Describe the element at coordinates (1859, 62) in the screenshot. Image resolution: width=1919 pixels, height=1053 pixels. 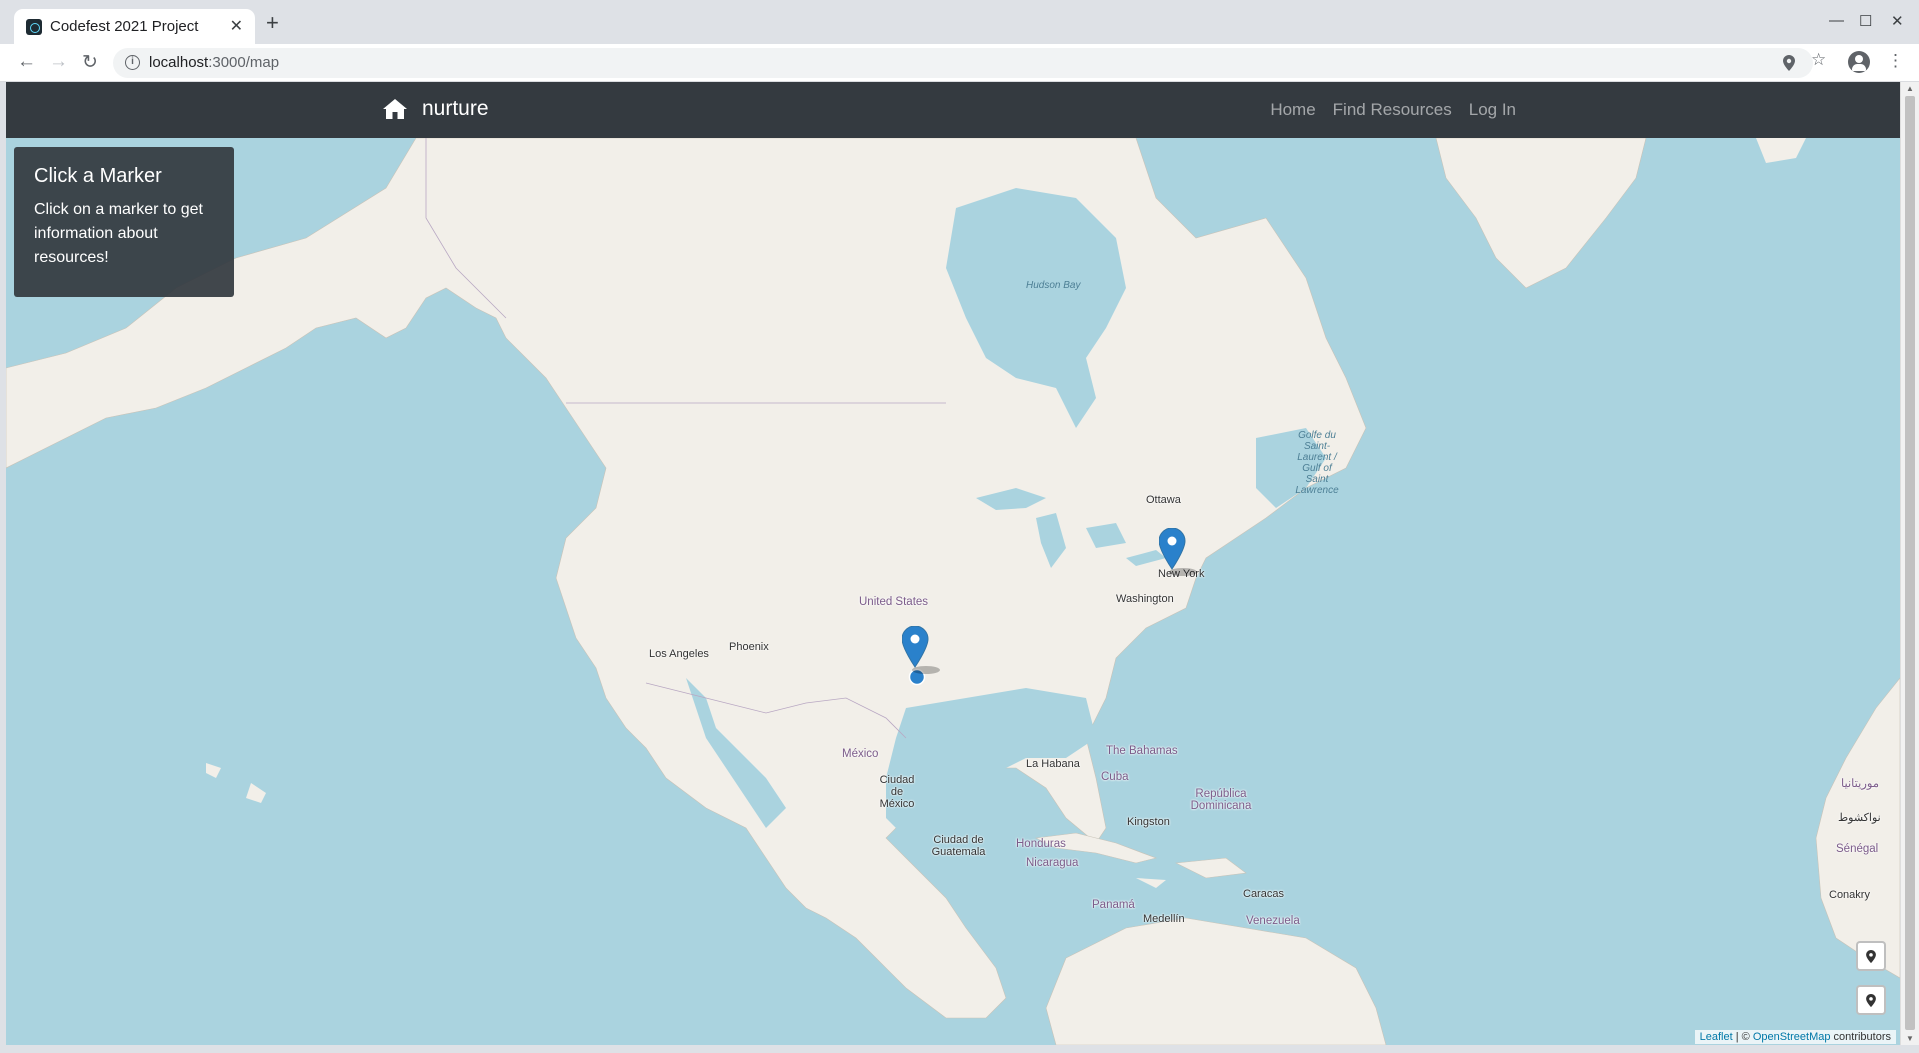
I see `profile-avatar-icon` at that location.